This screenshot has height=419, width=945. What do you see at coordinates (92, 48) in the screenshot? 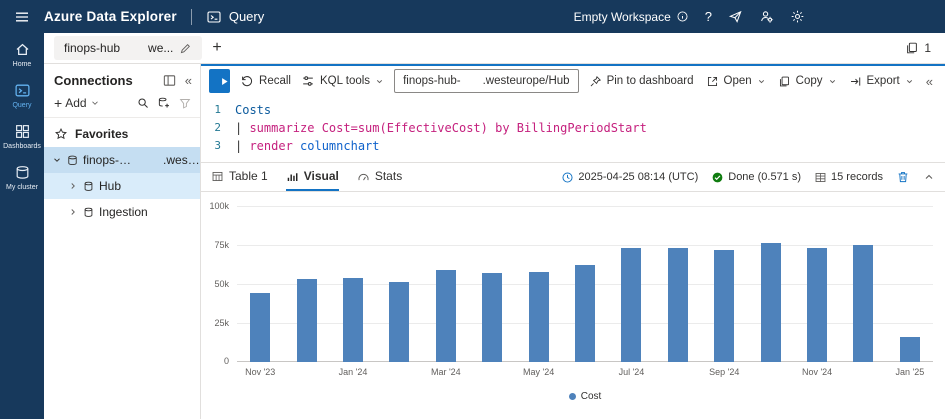
I see `tab-title: finops-hub` at bounding box center [92, 48].